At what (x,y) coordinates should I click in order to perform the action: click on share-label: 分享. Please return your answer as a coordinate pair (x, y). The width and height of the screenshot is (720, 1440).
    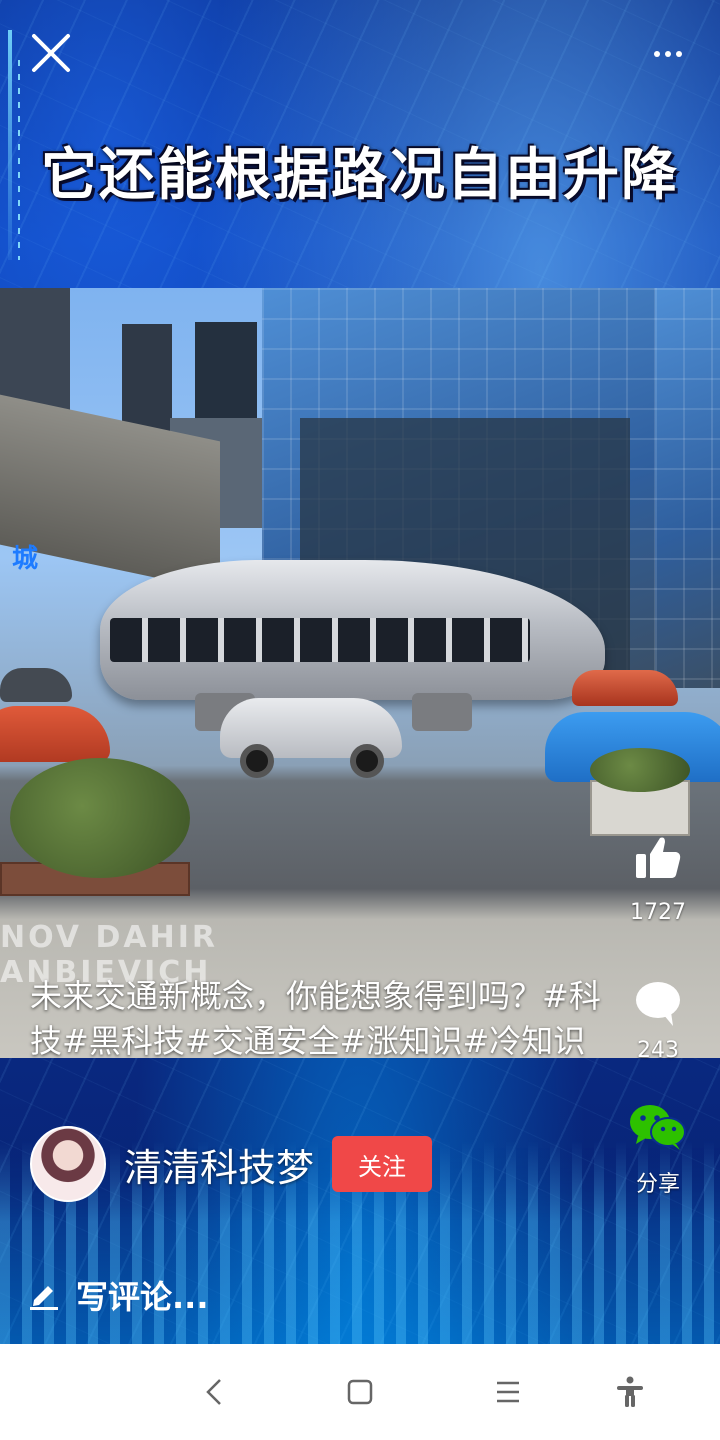
    Looking at the image, I should click on (657, 1184).